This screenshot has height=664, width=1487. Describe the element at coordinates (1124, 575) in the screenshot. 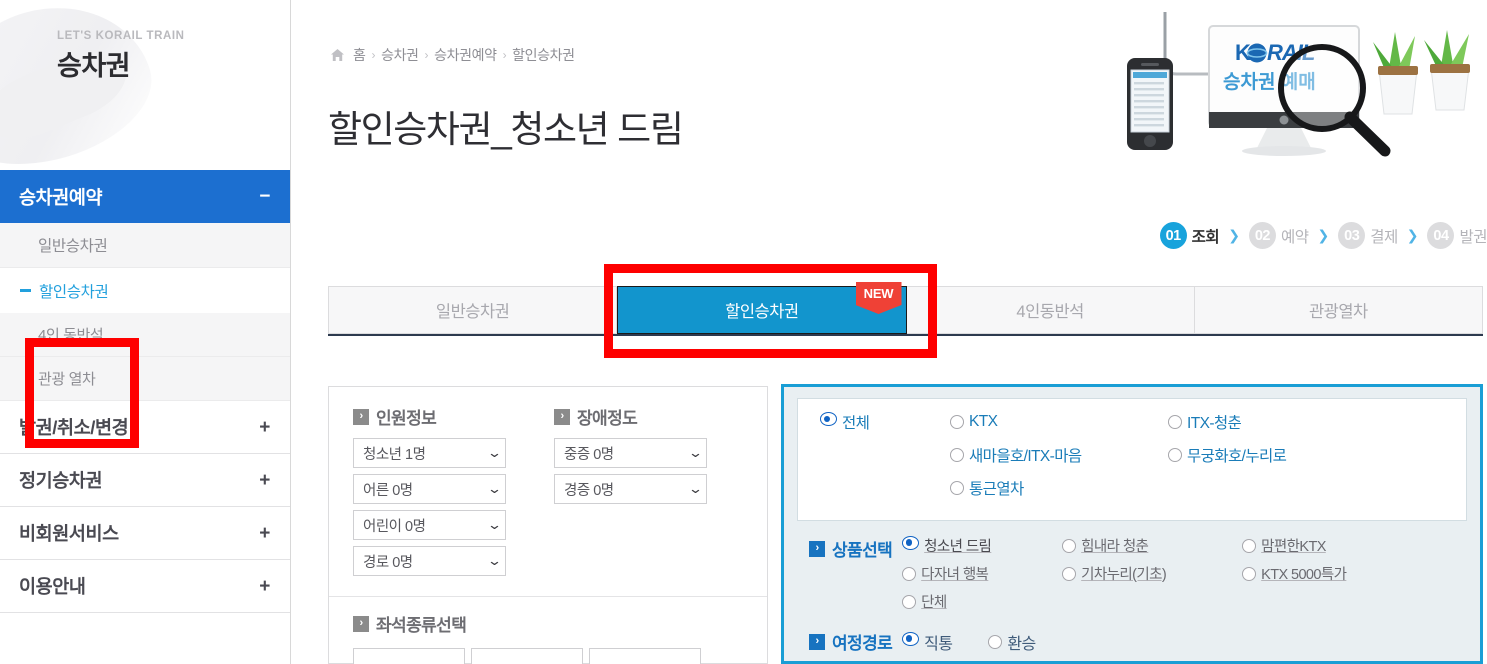

I see `radio-product-train-nuri-label: 기차누리(기초)` at that location.